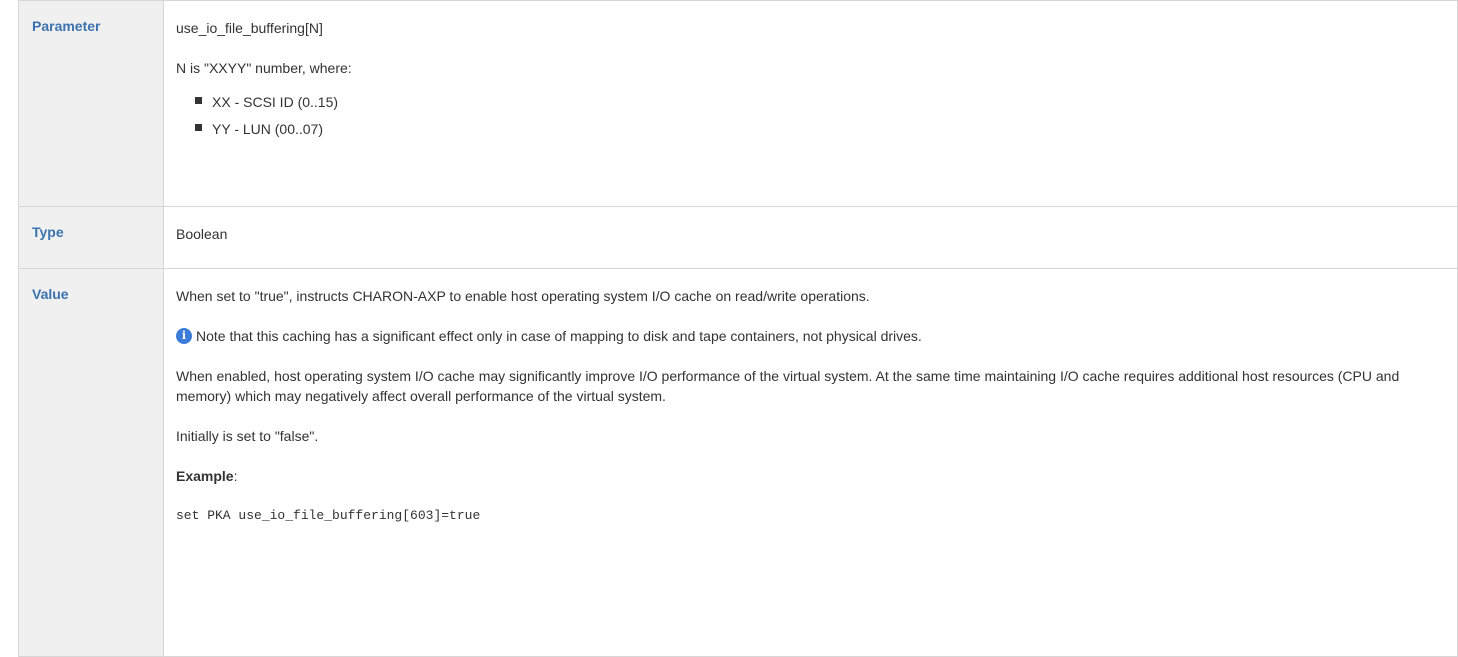 Image resolution: width=1458 pixels, height=657 pixels. Describe the element at coordinates (328, 515) in the screenshot. I see `example-code: set PKA use_io_file_buffering[603]=true` at that location.